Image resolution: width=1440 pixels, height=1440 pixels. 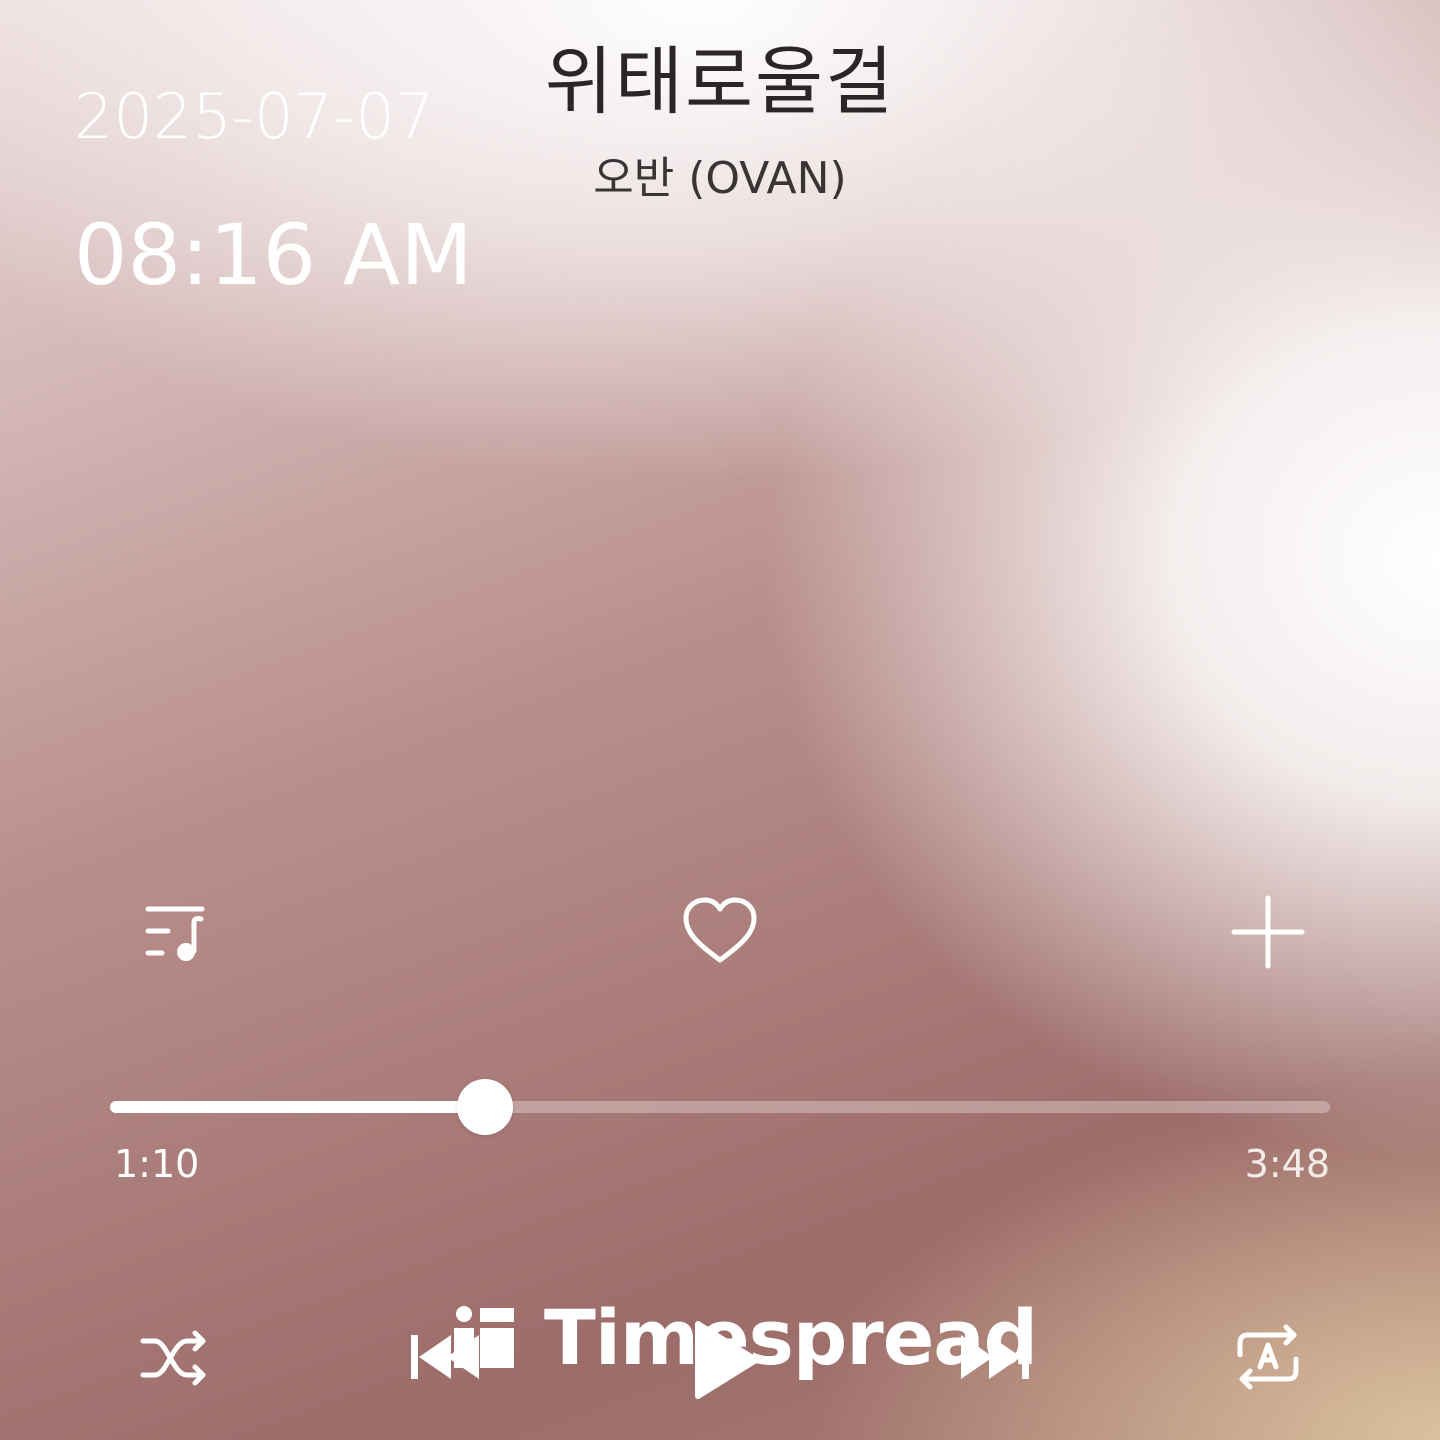 I want to click on clock-time: 08:16 AM, so click(x=273, y=255).